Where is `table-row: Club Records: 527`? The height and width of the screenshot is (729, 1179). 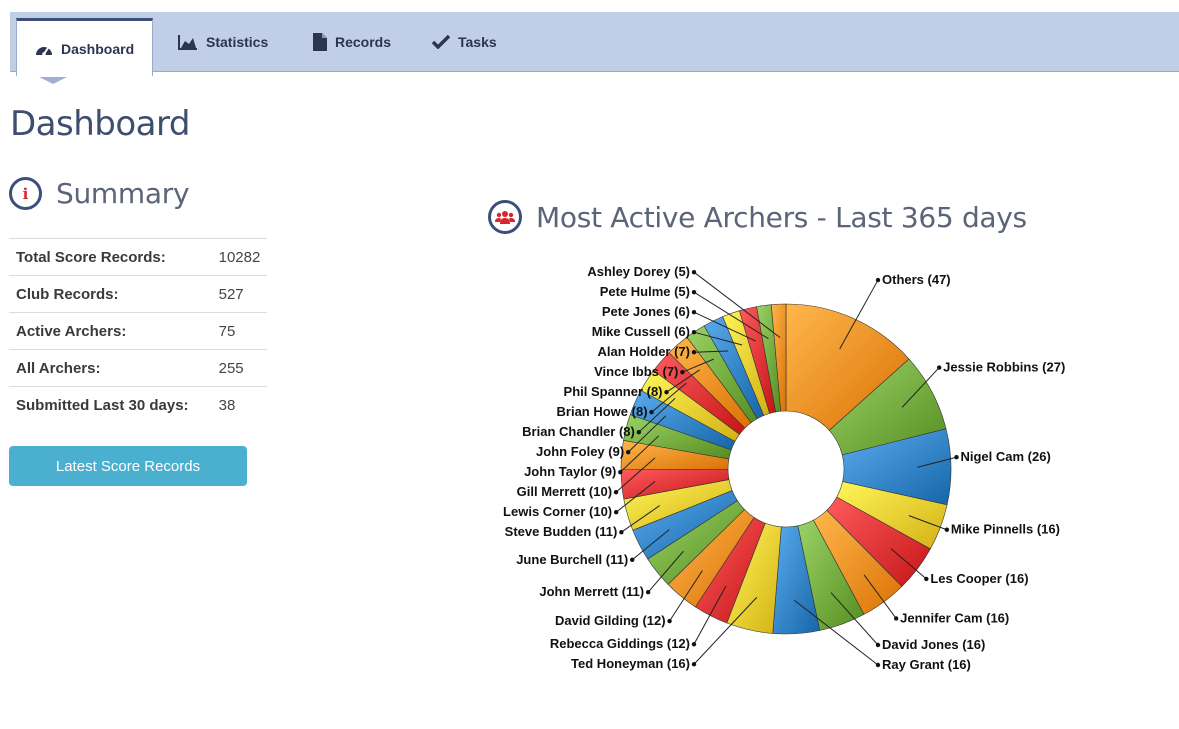
table-row: Club Records: 527 is located at coordinates (138, 294).